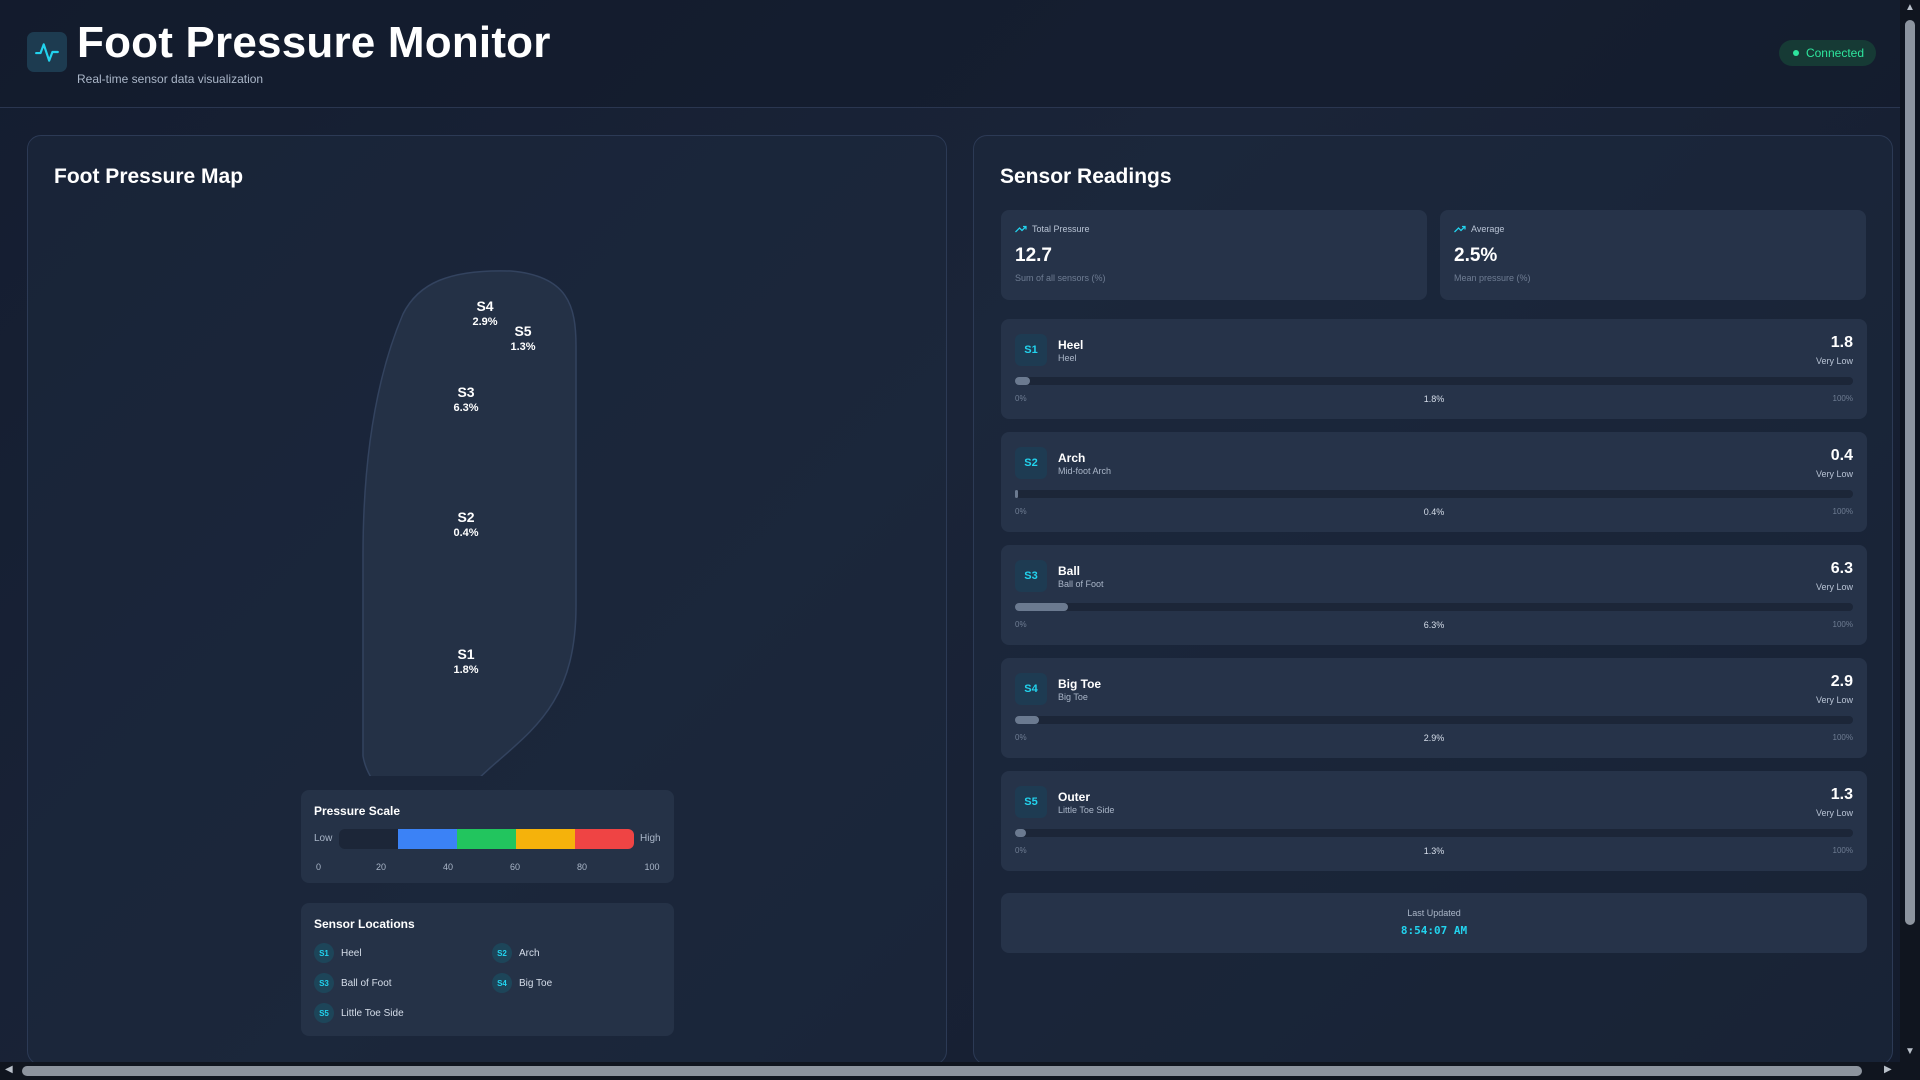 The width and height of the screenshot is (1920, 1080). What do you see at coordinates (466, 408) in the screenshot?
I see `sensor-marker-value: 6.3%` at bounding box center [466, 408].